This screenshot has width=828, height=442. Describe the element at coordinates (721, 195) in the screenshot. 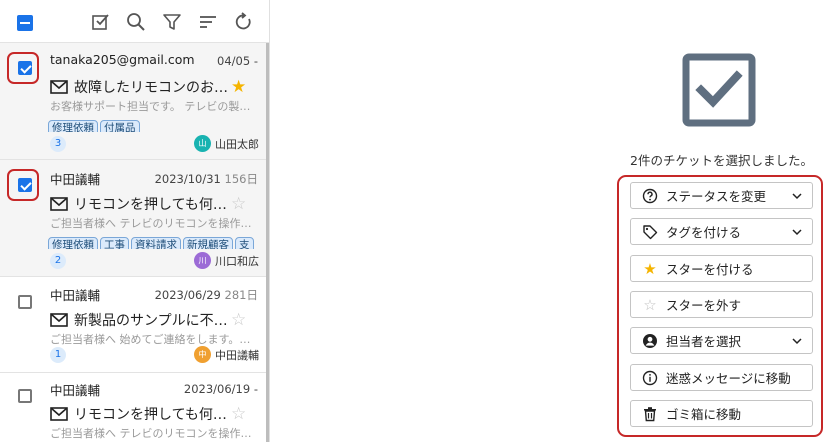

I see `change-status-button: ステータスを変更` at that location.